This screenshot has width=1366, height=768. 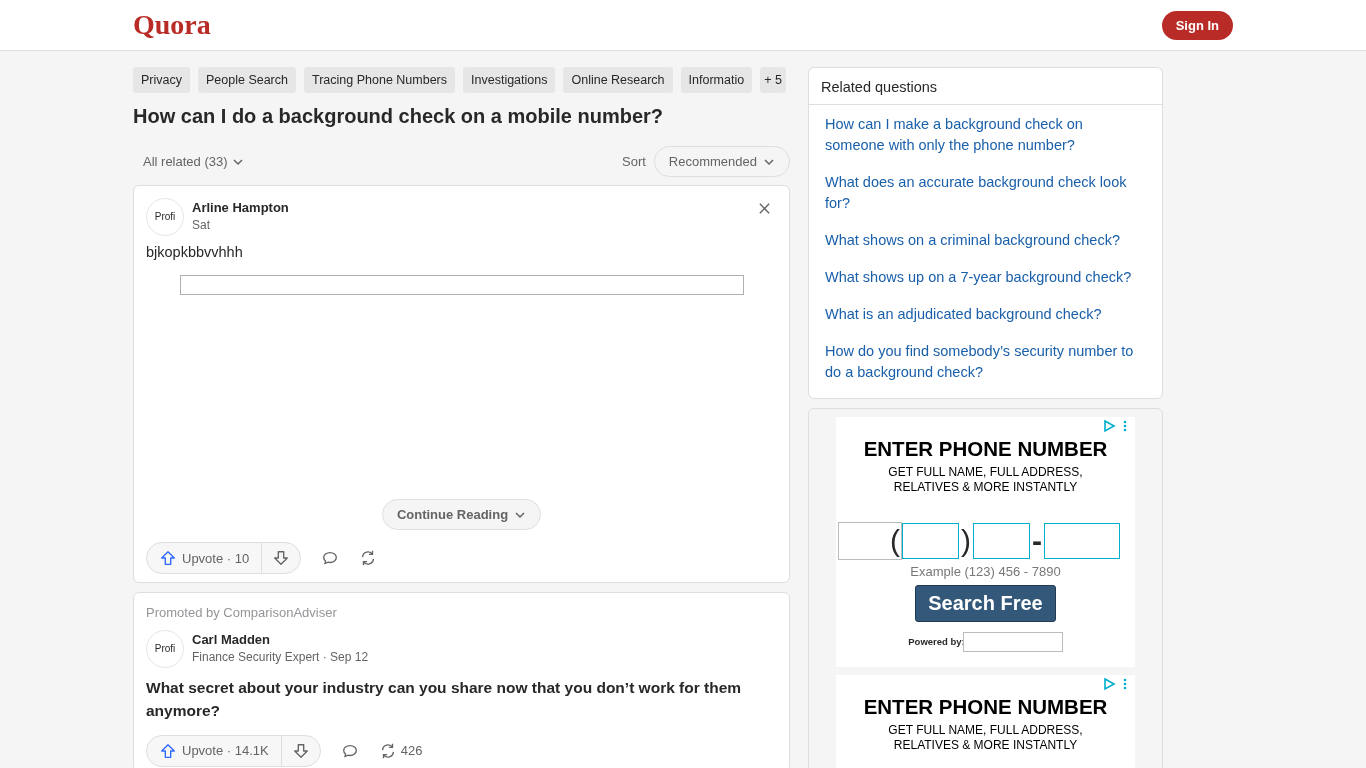 I want to click on topic-tag: Online Research, so click(x=618, y=80).